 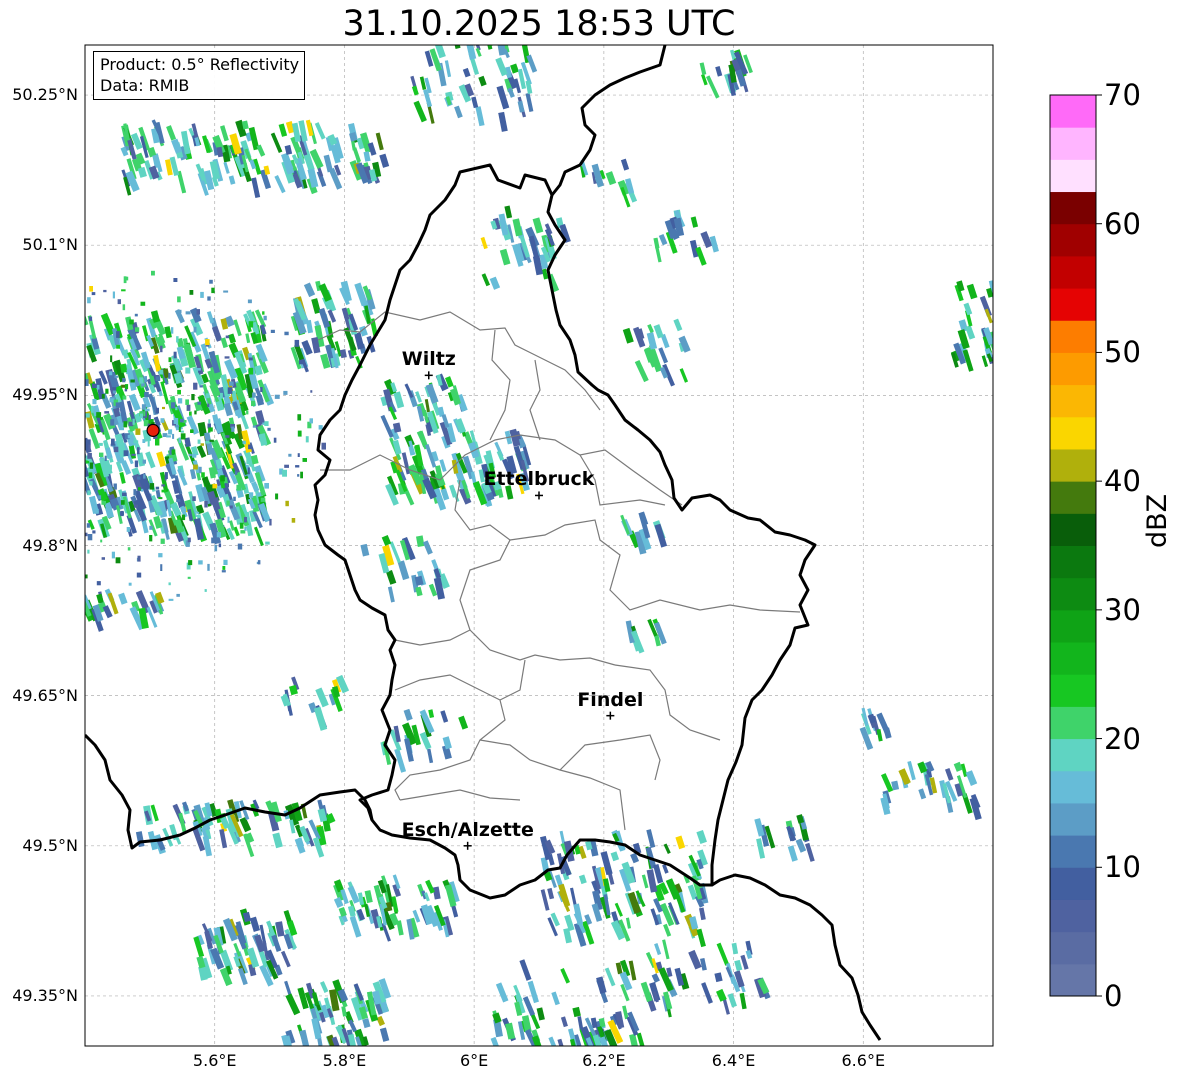 I want to click on colorbar-tick-label: 20, so click(x=1122, y=738).